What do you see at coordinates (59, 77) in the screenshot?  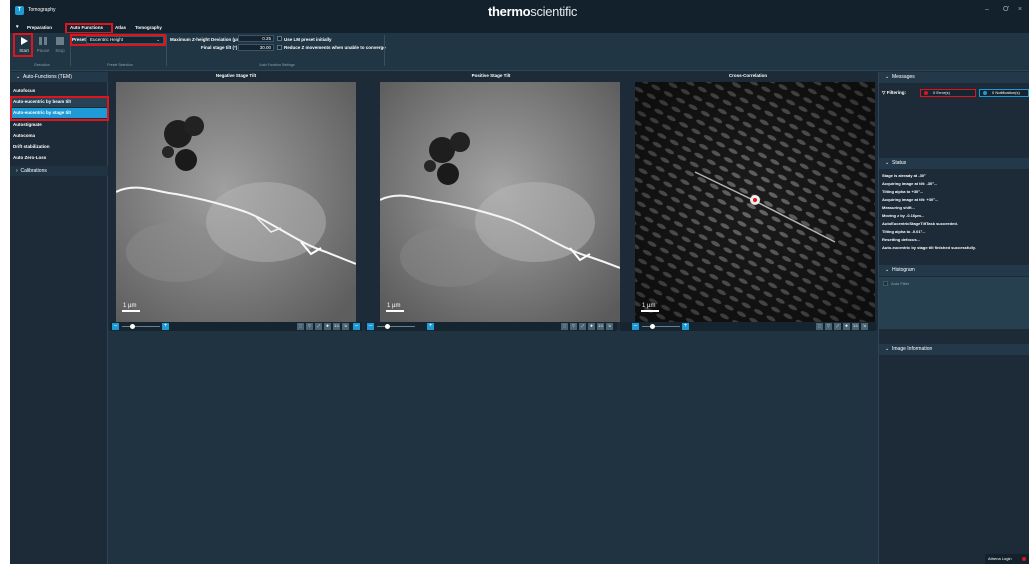 I see `auto-functions-header: ⌄ Auto-Functions (TEM)` at bounding box center [59, 77].